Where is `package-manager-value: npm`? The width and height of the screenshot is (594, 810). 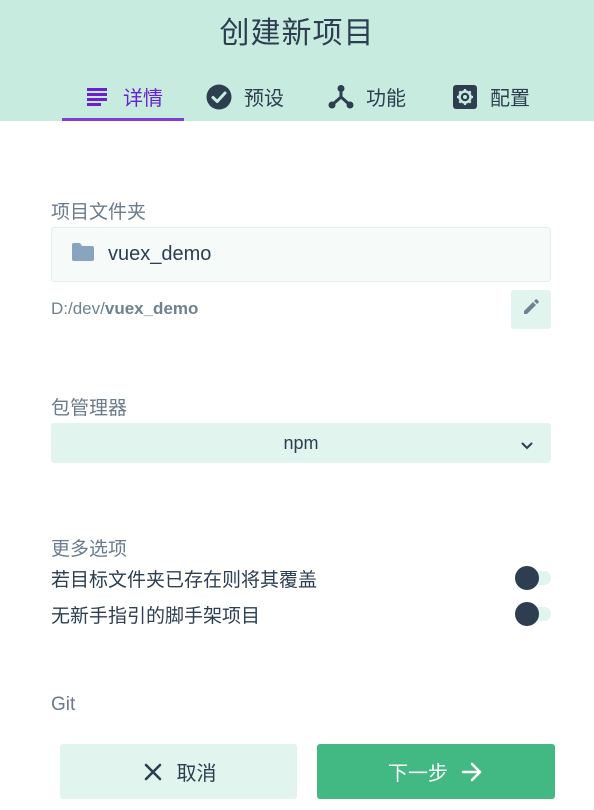
package-manager-value: npm is located at coordinates (301, 442).